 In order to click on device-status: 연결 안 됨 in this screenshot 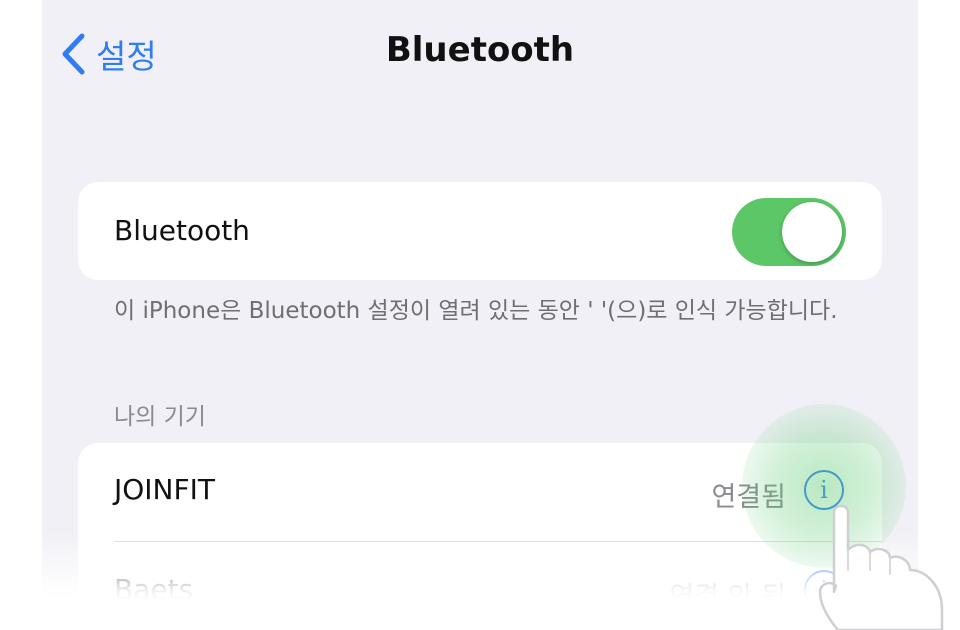, I will do `click(727, 597)`.